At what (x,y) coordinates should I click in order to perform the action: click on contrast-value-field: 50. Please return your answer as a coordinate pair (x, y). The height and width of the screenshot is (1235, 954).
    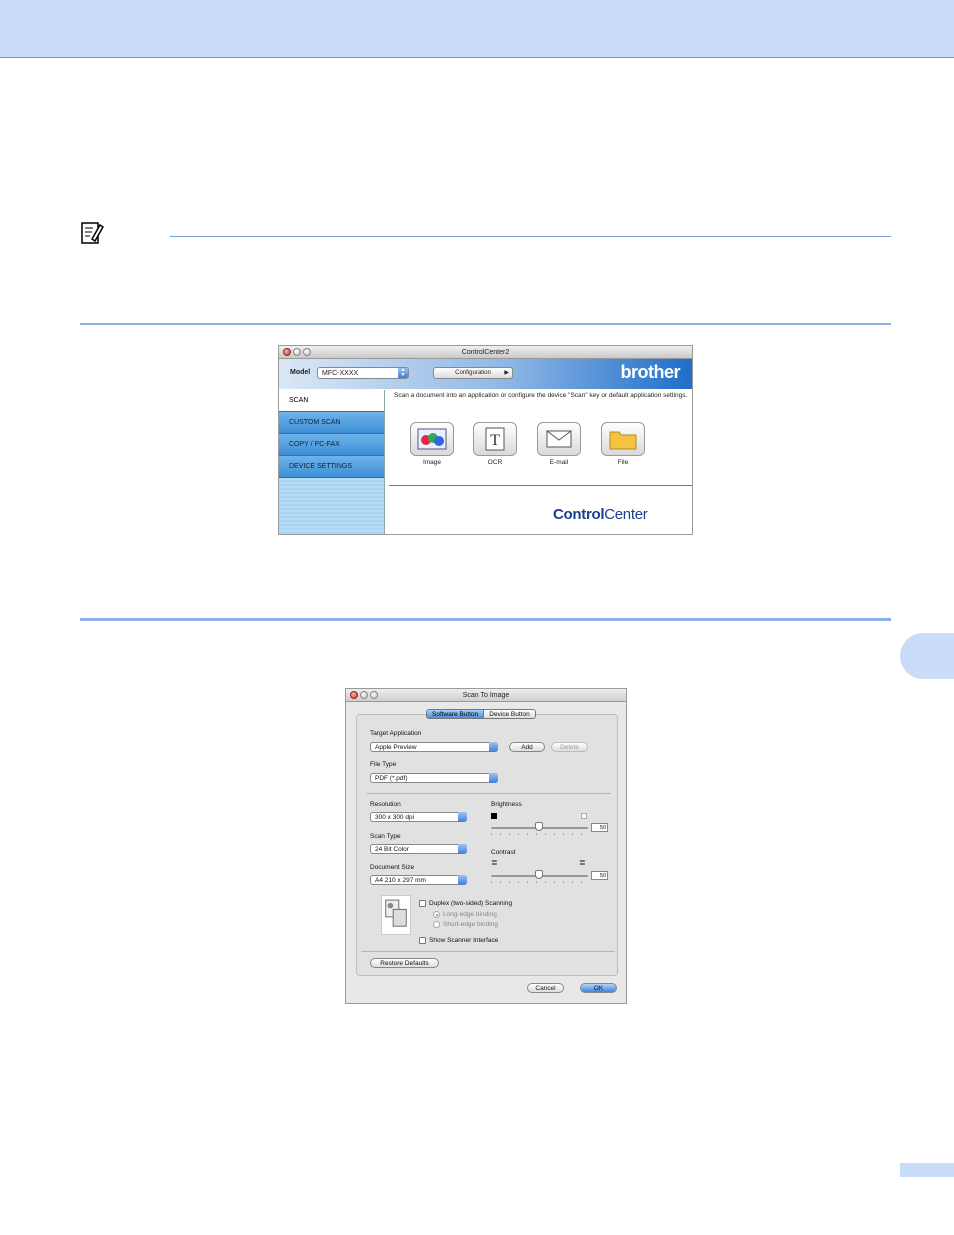
    Looking at the image, I should click on (599, 875).